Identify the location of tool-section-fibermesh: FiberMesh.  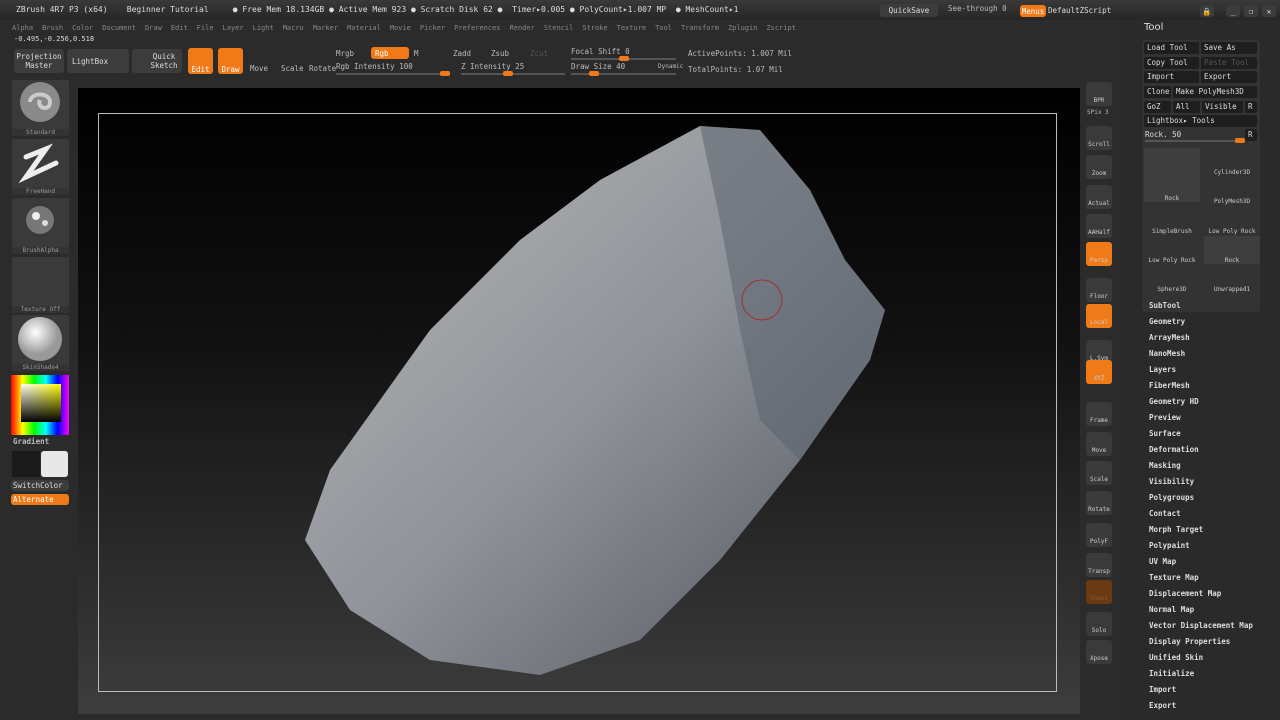
(1169, 385).